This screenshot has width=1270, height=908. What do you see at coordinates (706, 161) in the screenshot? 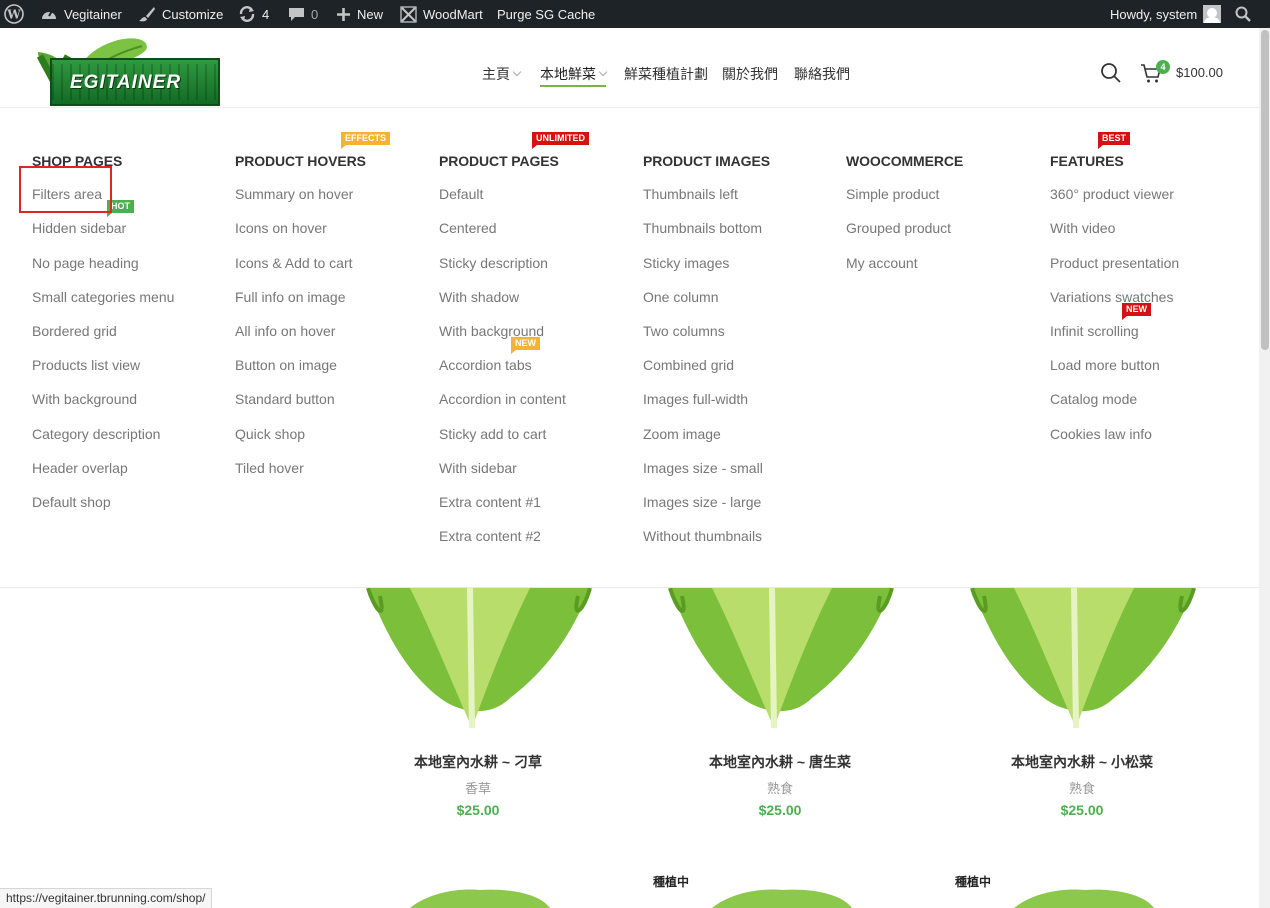
I see `menu-column-title: PRODUCT IMAGES` at bounding box center [706, 161].